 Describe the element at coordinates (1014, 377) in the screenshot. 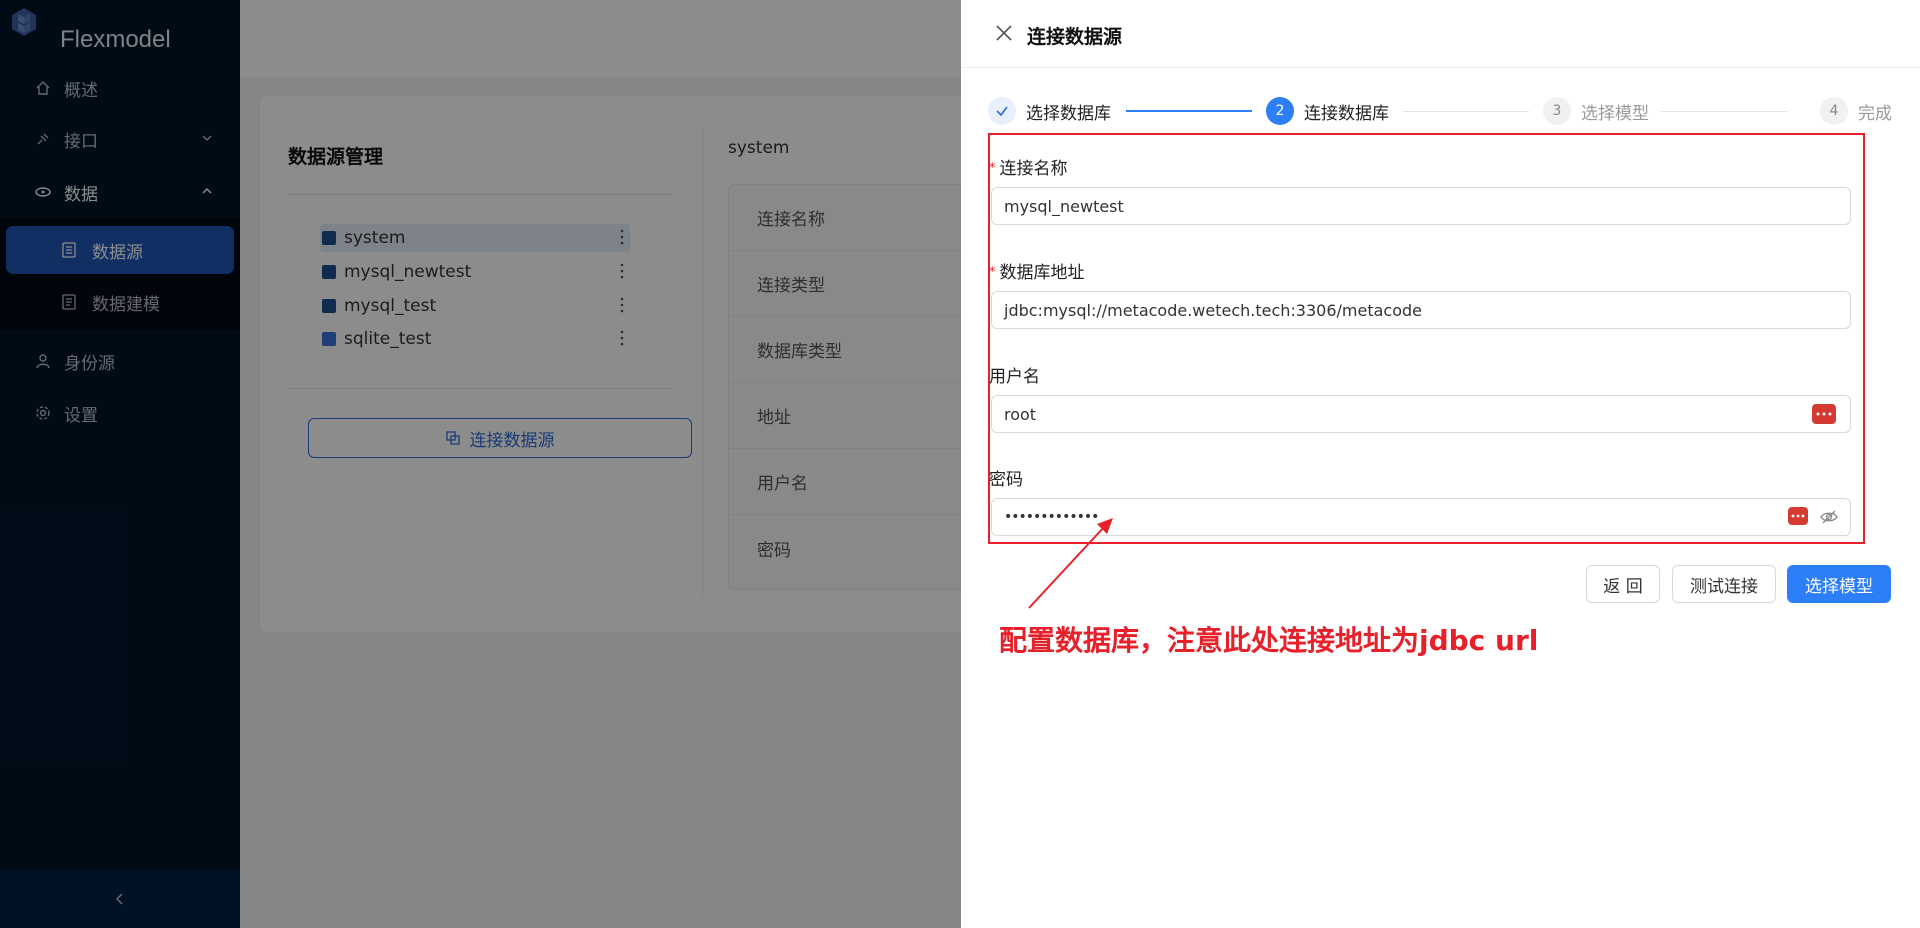

I see `username-label: 用户名` at that location.